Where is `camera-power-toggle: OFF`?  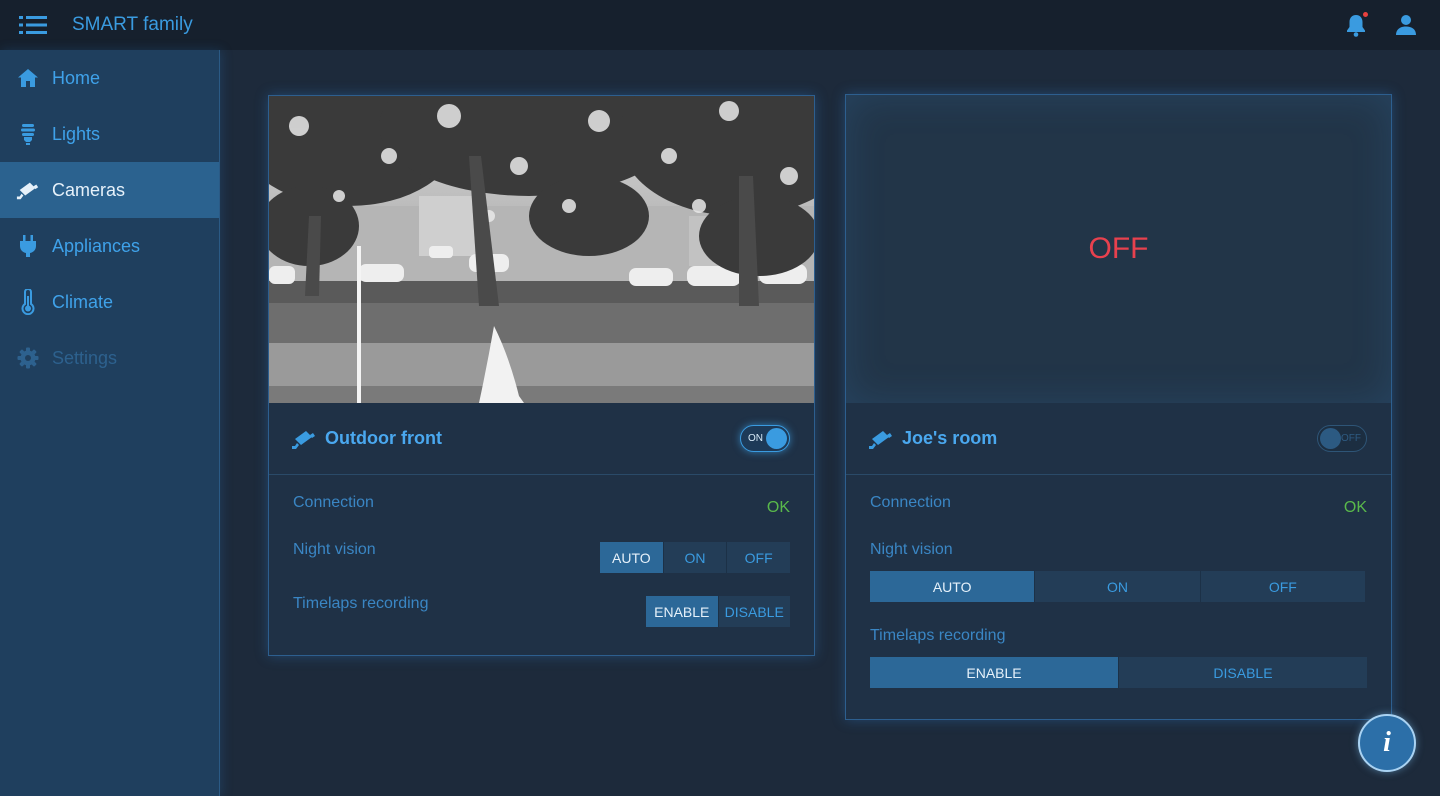
camera-power-toggle: OFF is located at coordinates (1342, 438).